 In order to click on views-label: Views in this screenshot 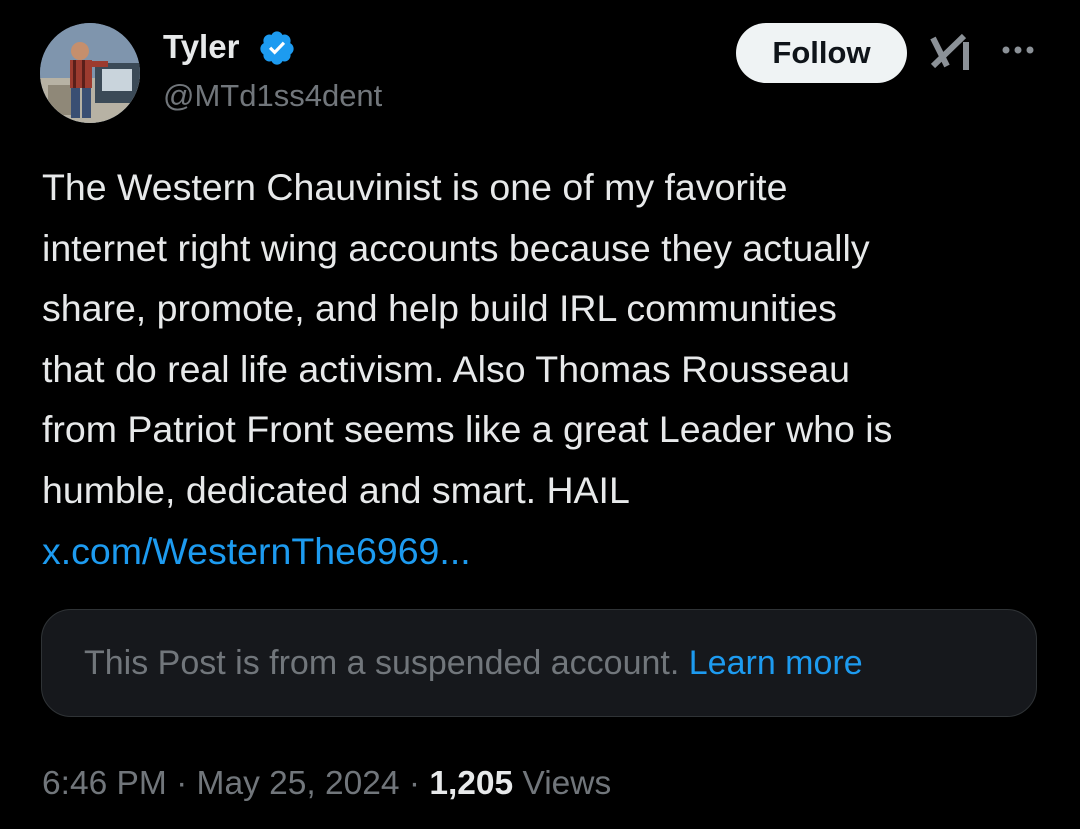, I will do `click(567, 783)`.